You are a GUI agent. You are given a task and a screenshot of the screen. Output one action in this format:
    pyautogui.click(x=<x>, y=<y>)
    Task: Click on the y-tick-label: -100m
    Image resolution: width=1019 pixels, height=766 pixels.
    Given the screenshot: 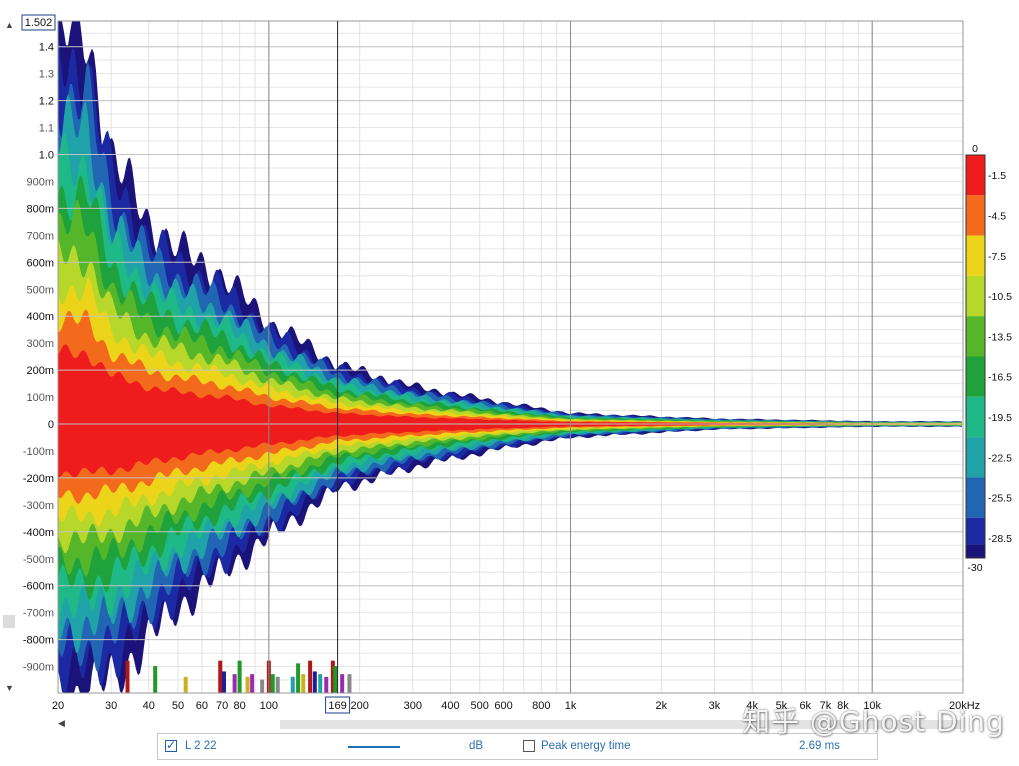 What is the action you would take?
    pyautogui.click(x=38, y=452)
    